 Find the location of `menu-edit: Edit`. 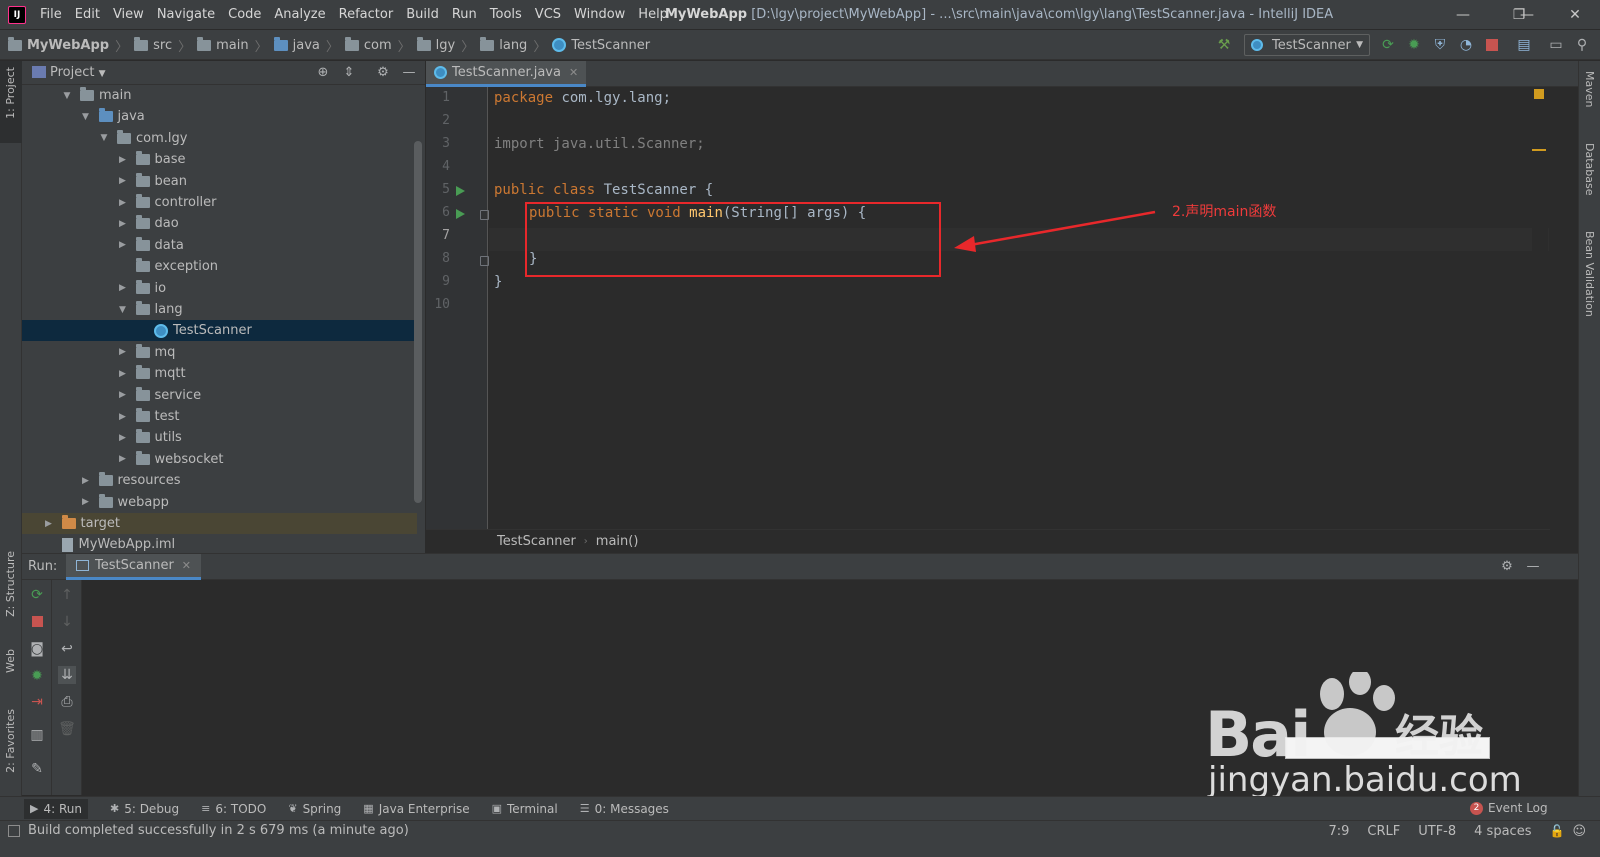

menu-edit: Edit is located at coordinates (87, 15).